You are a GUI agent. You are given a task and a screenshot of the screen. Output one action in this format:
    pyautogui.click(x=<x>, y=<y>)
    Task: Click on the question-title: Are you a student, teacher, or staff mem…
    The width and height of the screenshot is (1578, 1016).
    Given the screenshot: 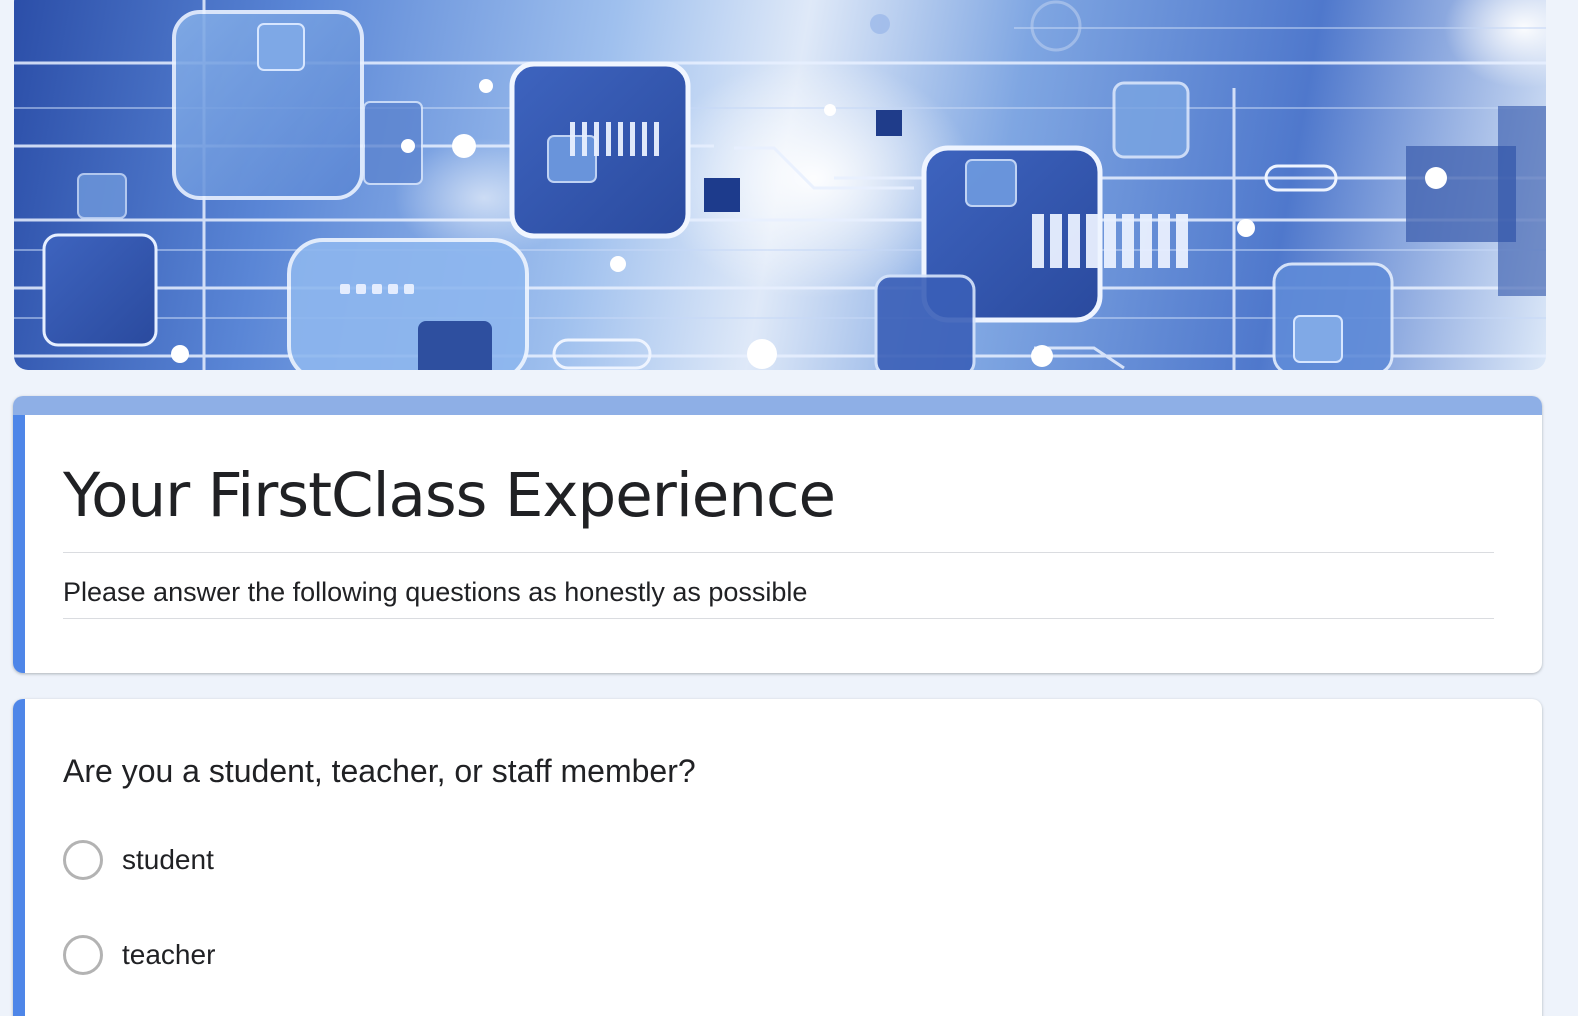 What is the action you would take?
    pyautogui.click(x=379, y=771)
    